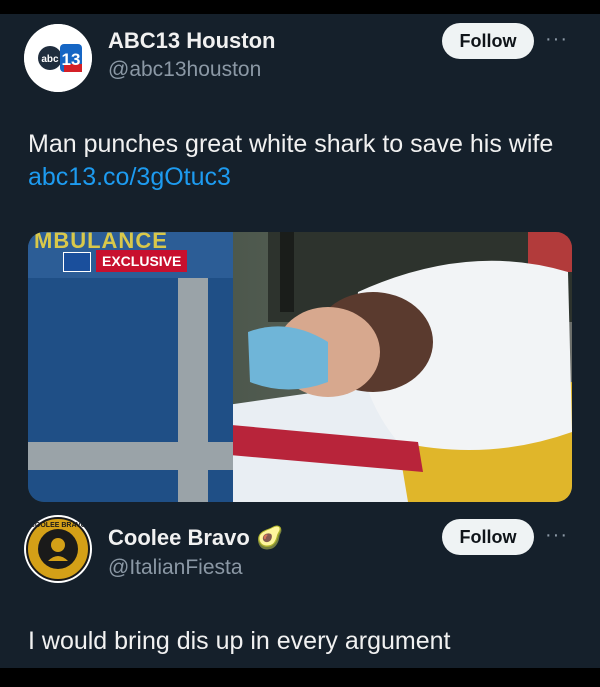  I want to click on tweet-text: I would bring dis up in every argument, so click(239, 641).